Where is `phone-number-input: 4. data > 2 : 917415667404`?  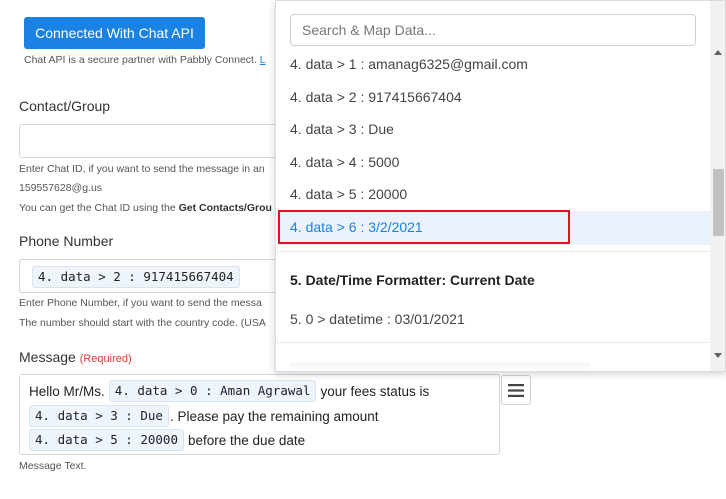 phone-number-input: 4. data > 2 : 917415667404 is located at coordinates (150, 276).